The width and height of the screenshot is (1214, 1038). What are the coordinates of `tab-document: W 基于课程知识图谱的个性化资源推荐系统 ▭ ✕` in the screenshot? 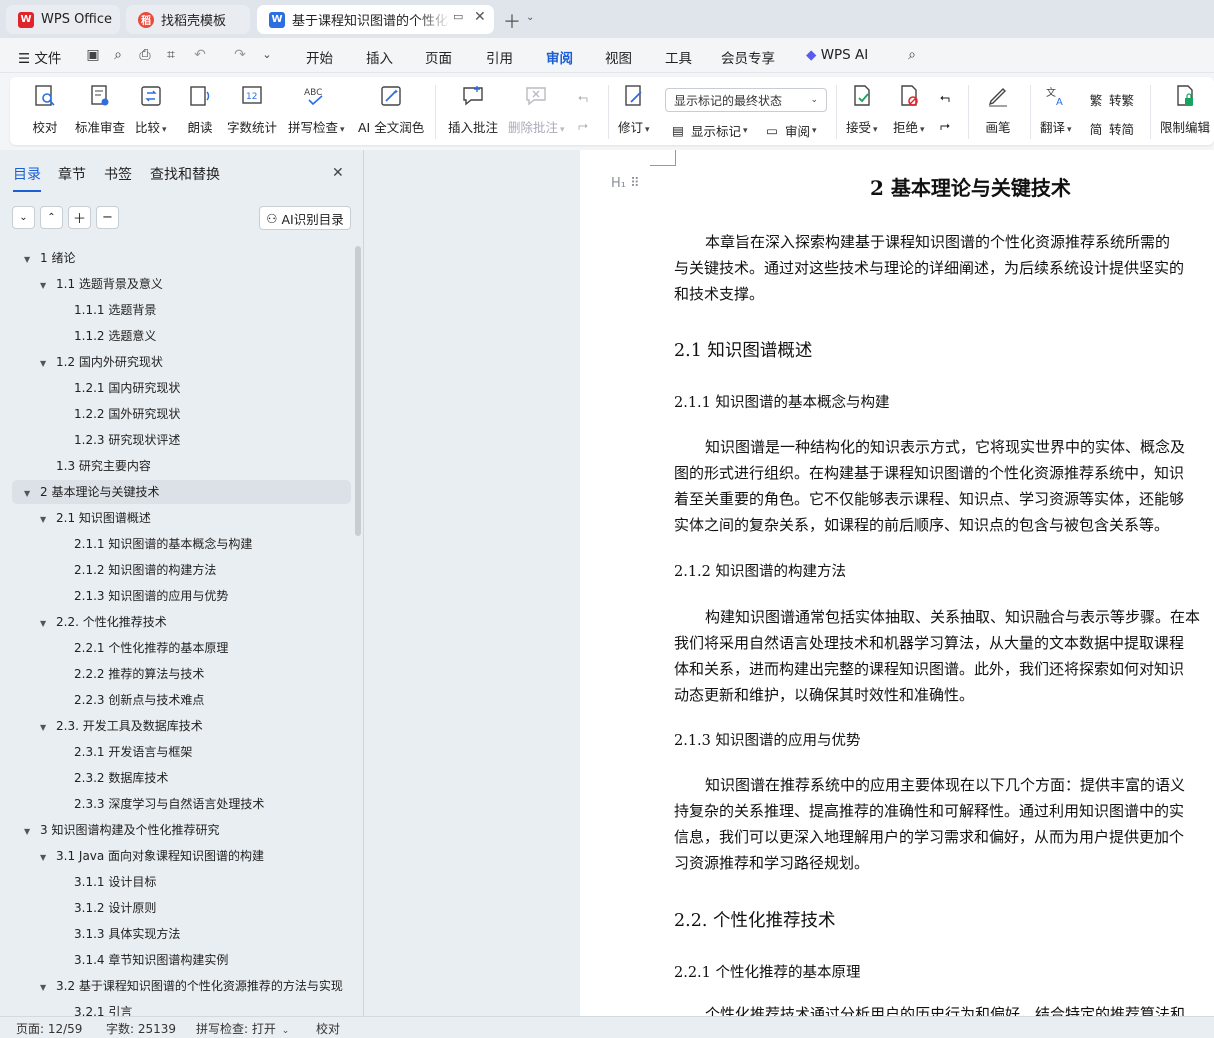 It's located at (375, 19).